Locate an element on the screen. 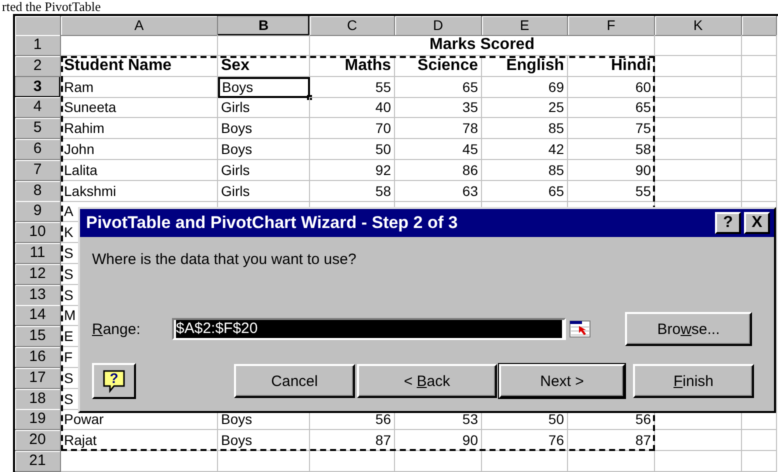 The width and height of the screenshot is (778, 472). wizard-button: Finish is located at coordinates (693, 381).